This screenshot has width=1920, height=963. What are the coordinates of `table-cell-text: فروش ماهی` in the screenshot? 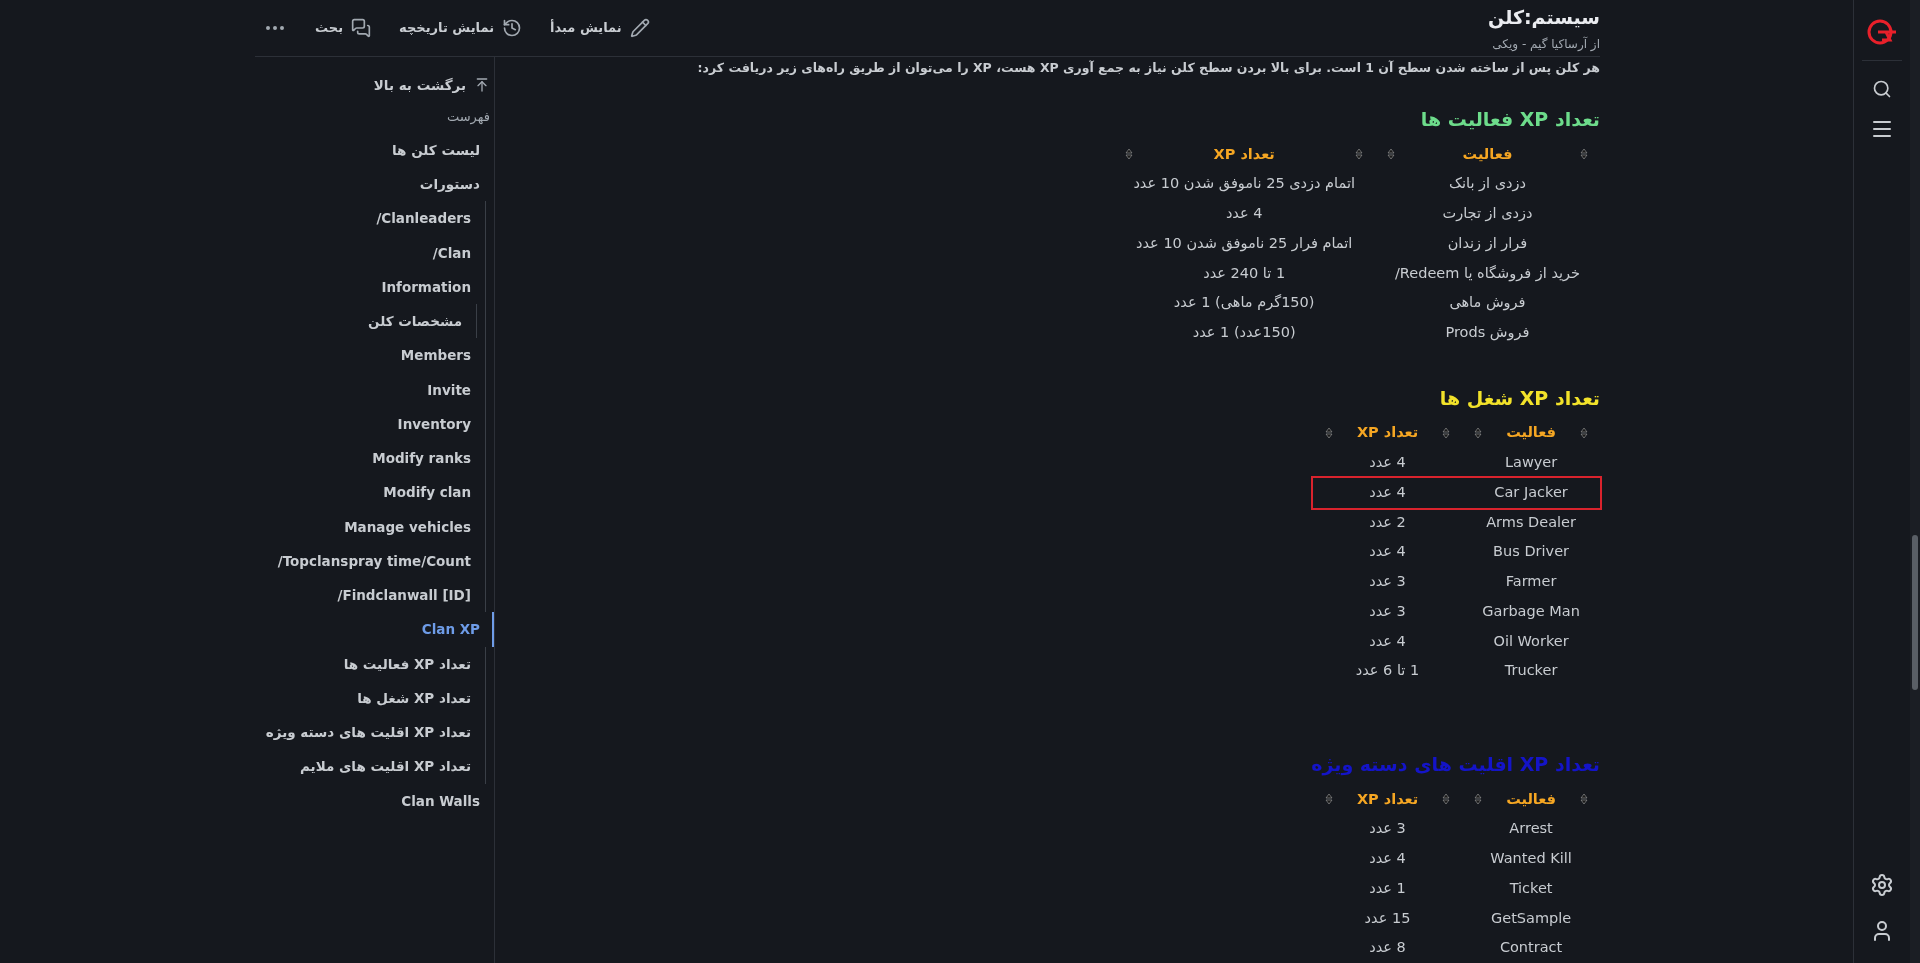 It's located at (1487, 303).